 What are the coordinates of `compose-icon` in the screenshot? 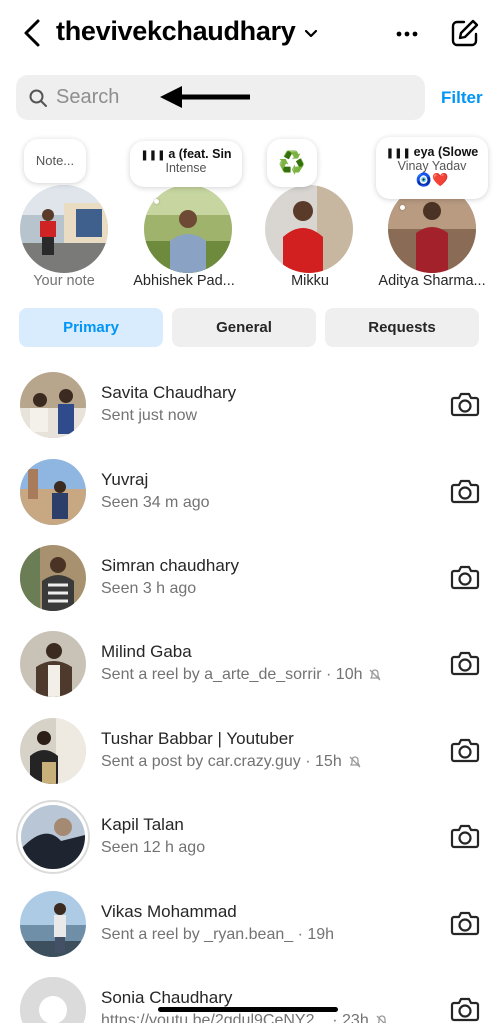 It's located at (465, 33).